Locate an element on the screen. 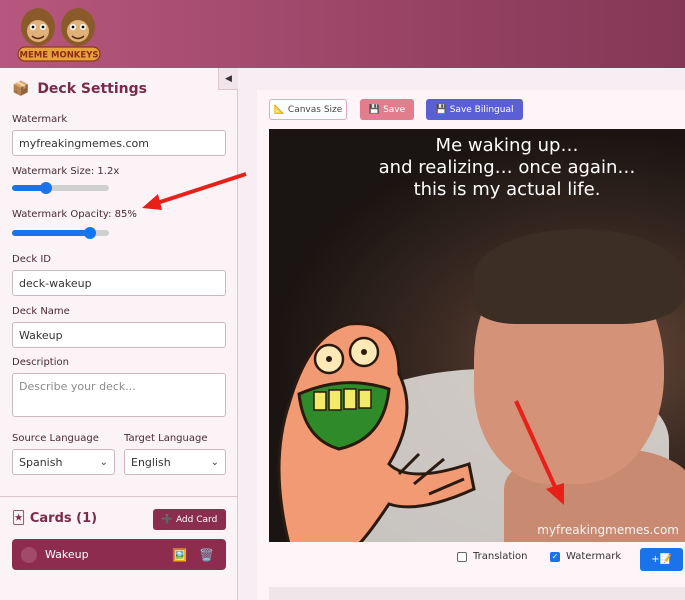 This screenshot has height=600, width=685. canvas-size-button: 📐 Canvas Size is located at coordinates (308, 109).